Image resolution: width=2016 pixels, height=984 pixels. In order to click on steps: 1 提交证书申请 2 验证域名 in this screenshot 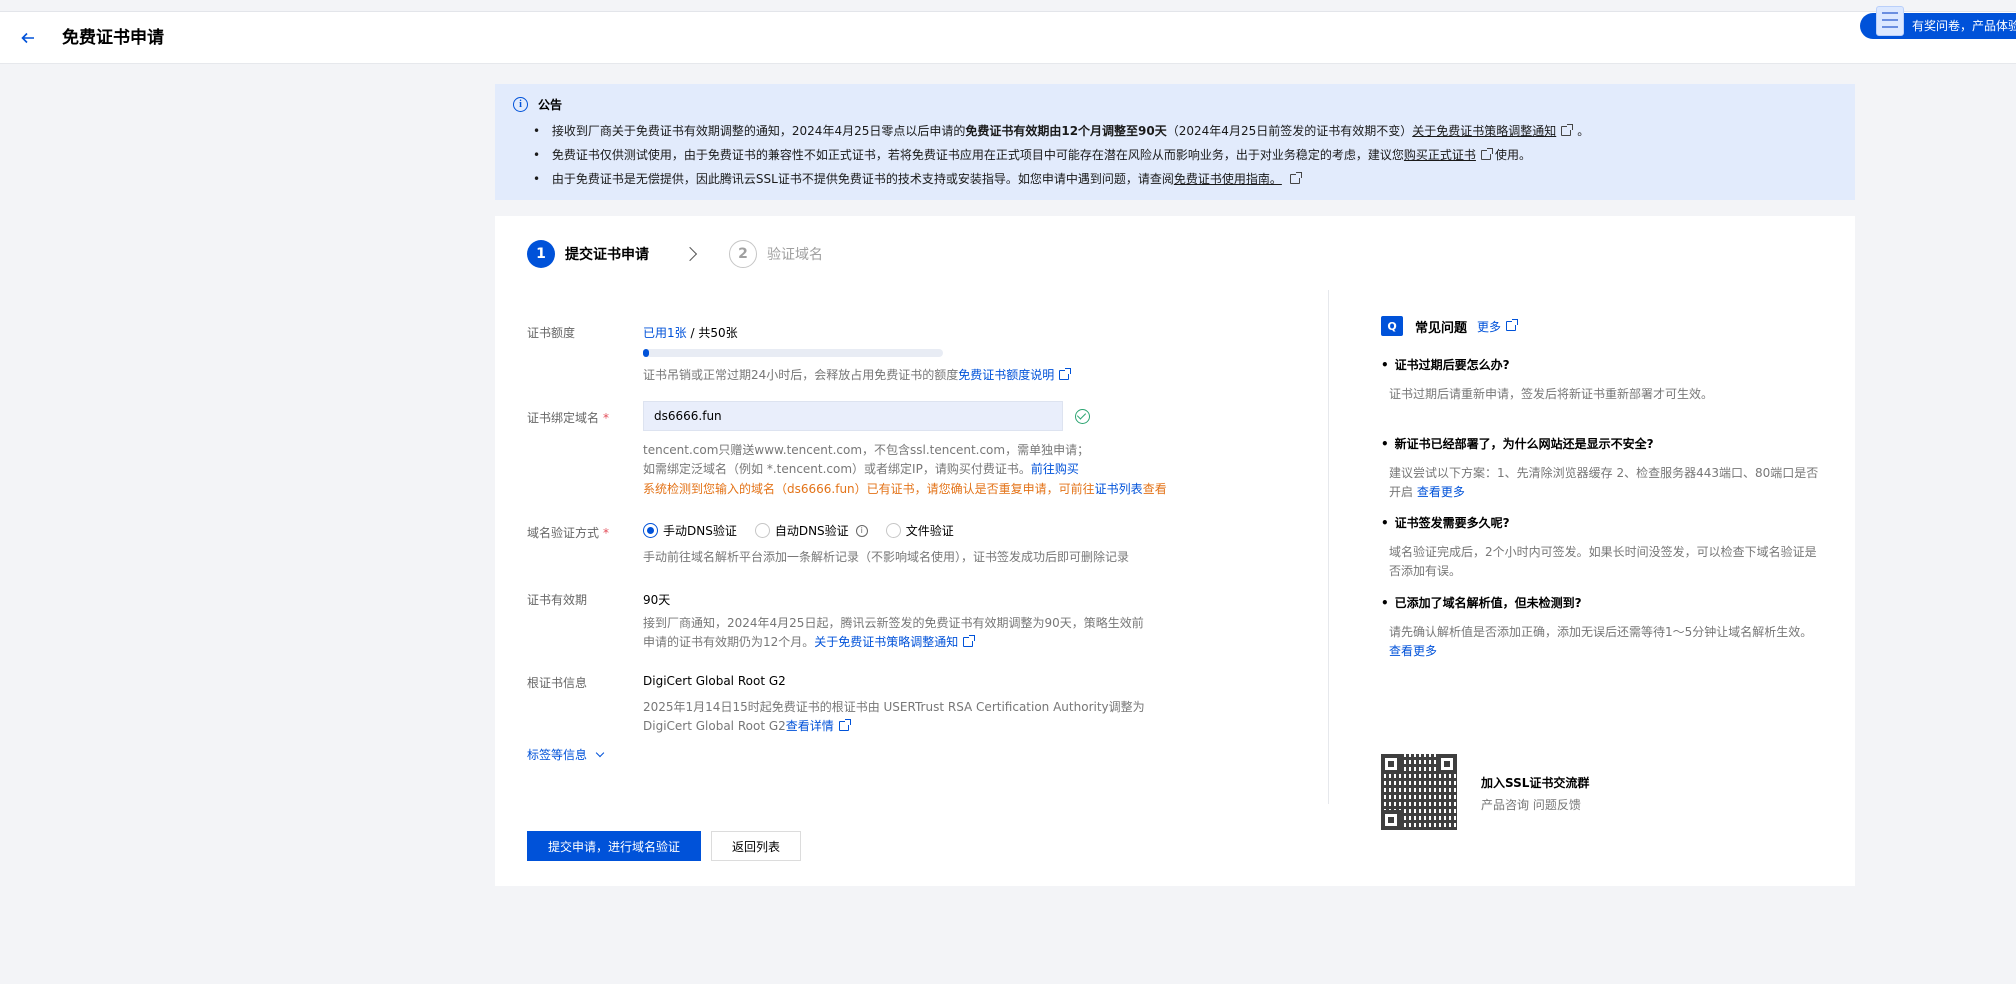, I will do `click(675, 254)`.